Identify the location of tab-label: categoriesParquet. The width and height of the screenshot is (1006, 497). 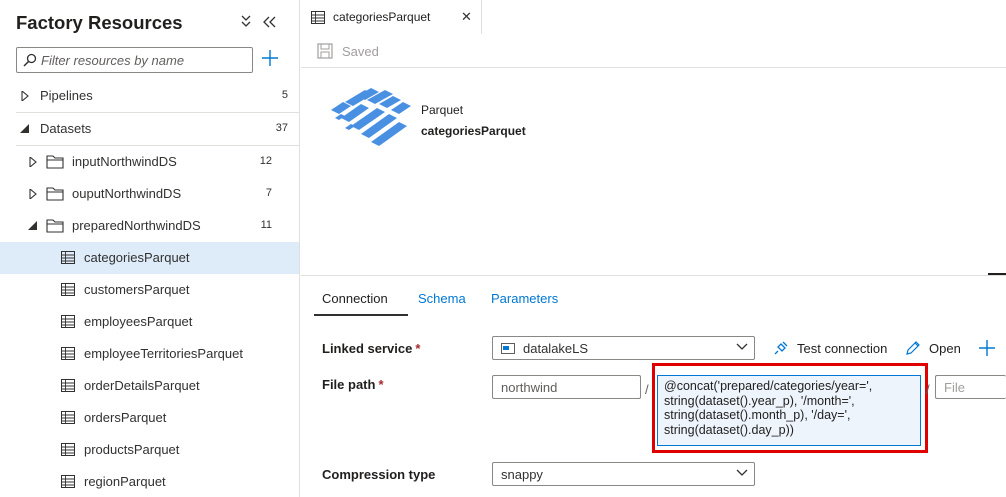
(382, 17).